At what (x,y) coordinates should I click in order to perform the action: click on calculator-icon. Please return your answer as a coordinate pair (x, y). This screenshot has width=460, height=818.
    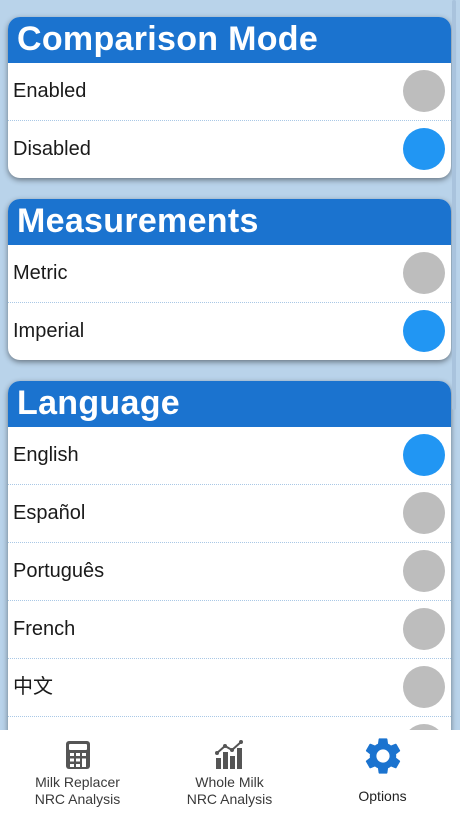
    Looking at the image, I should click on (77, 755).